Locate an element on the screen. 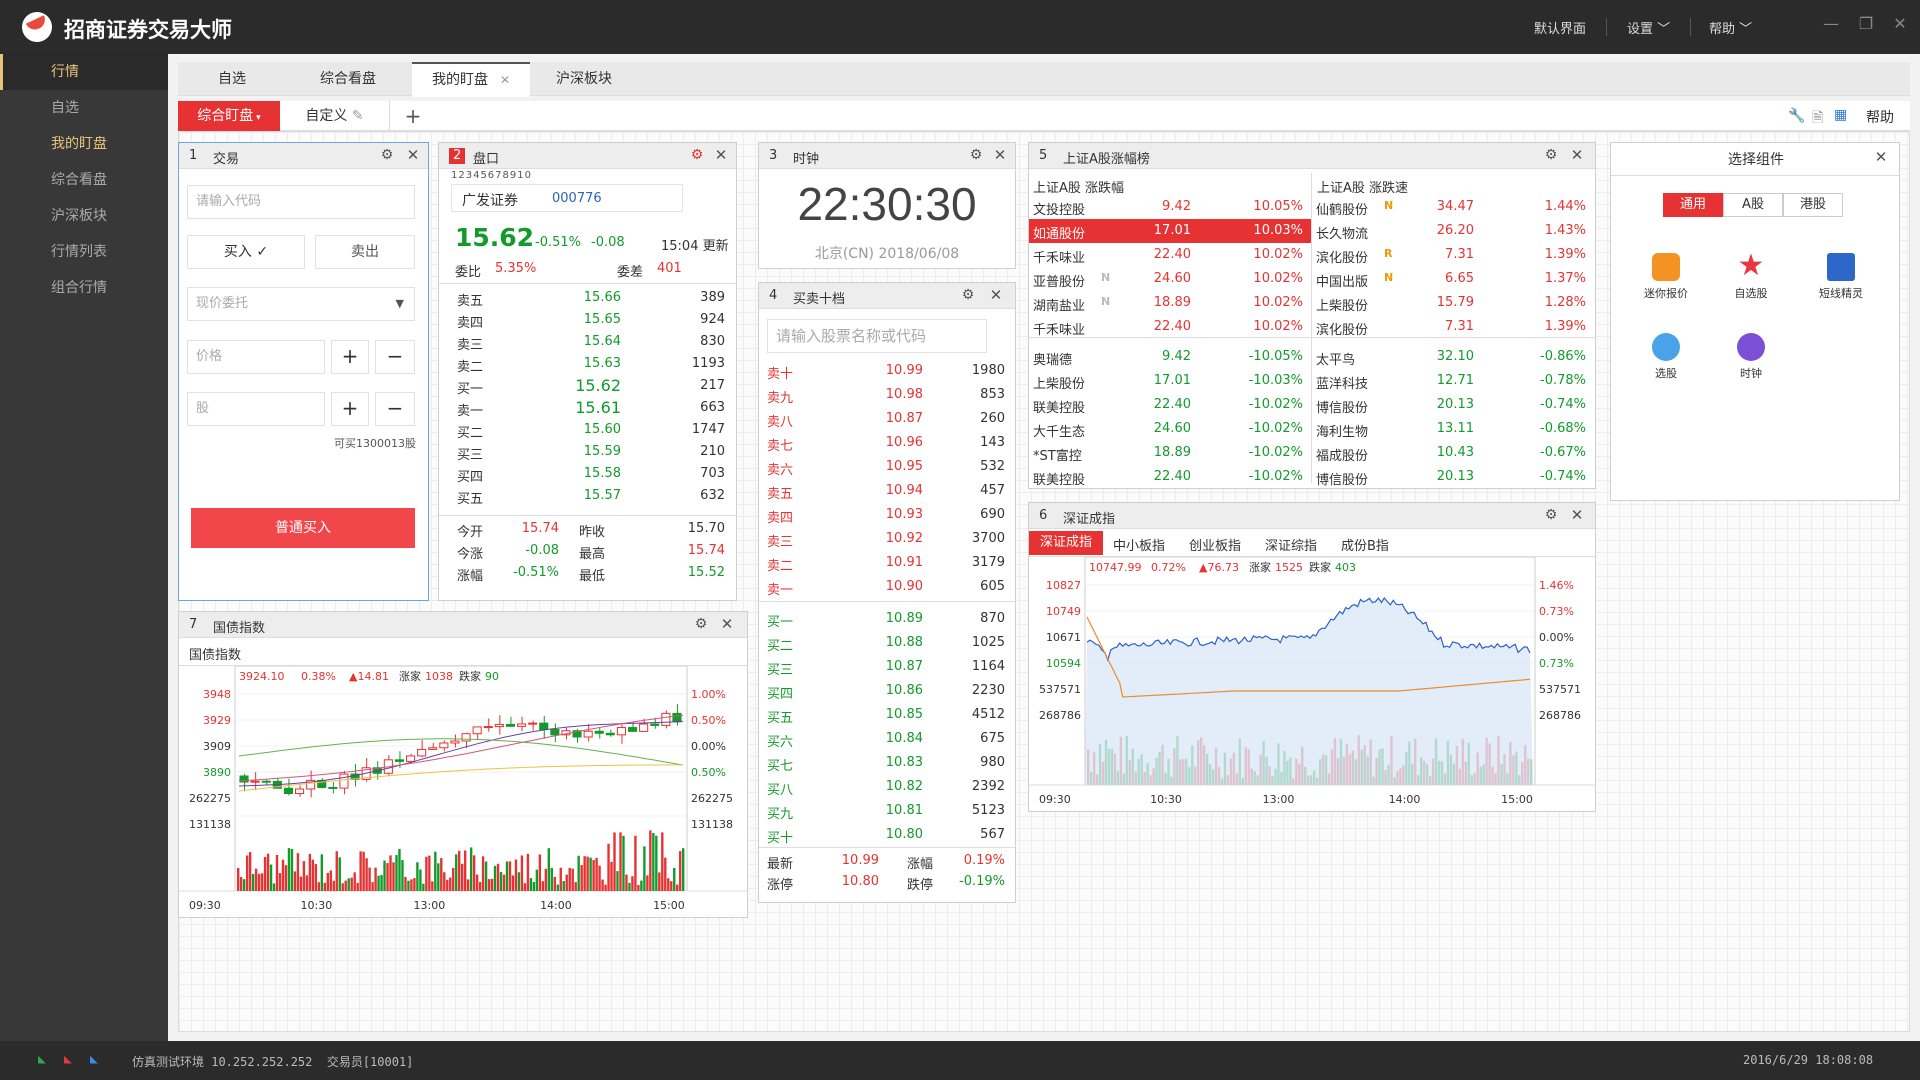  index-tab-sz: 深证成指 is located at coordinates (1066, 543).